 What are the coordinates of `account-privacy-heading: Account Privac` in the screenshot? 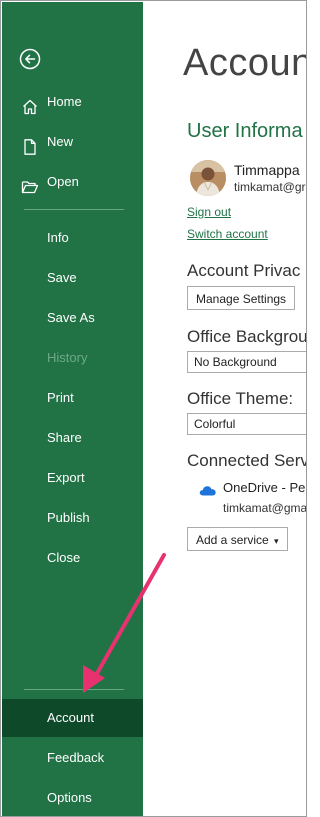 It's located at (244, 270).